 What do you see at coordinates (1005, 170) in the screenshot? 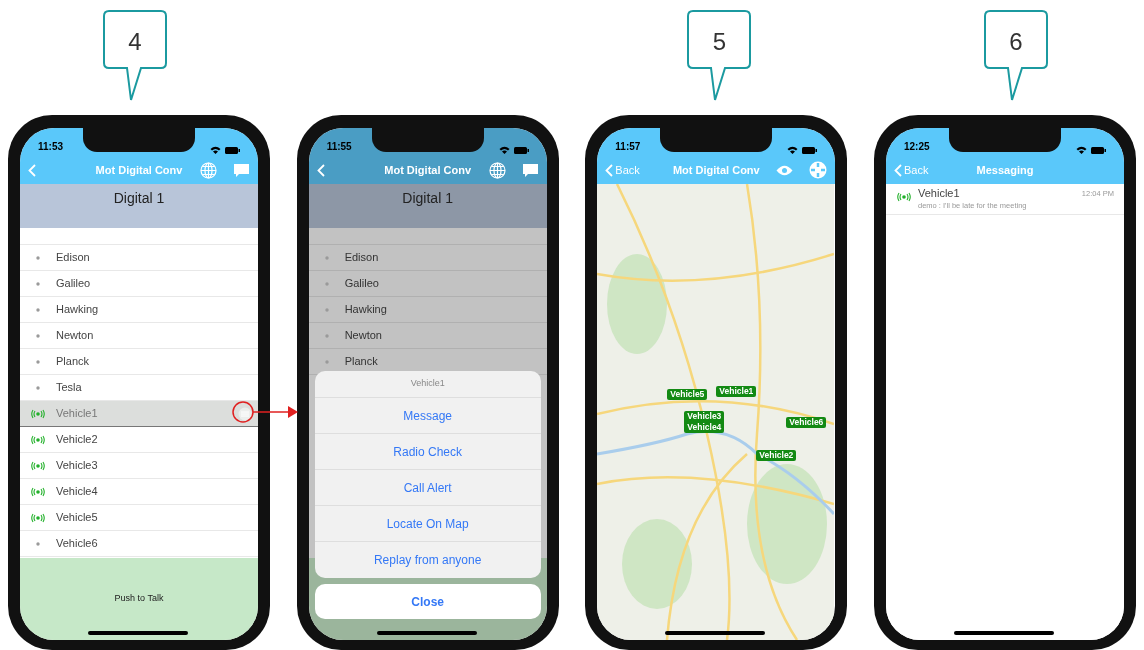
I see `nav-title: Messaging` at bounding box center [1005, 170].